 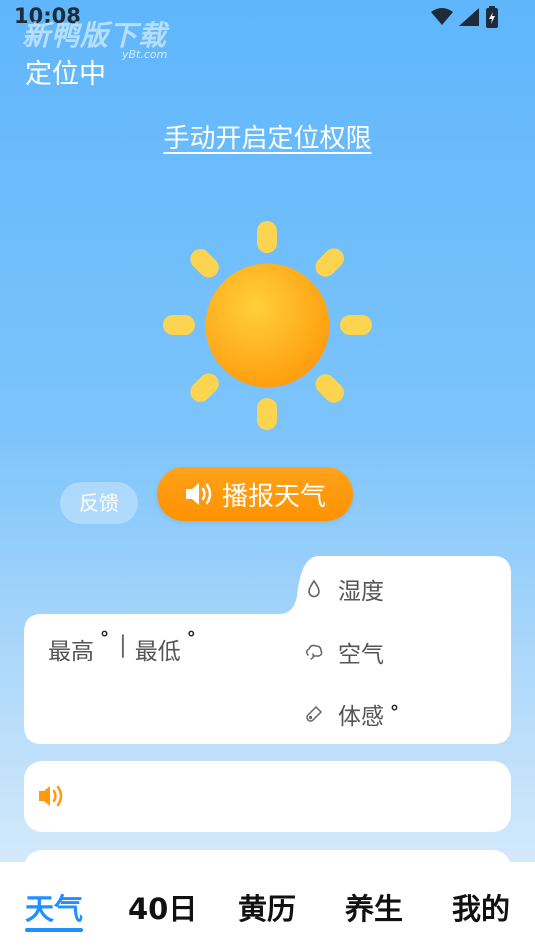 I want to click on feels-like-label: 体感, so click(x=361, y=717).